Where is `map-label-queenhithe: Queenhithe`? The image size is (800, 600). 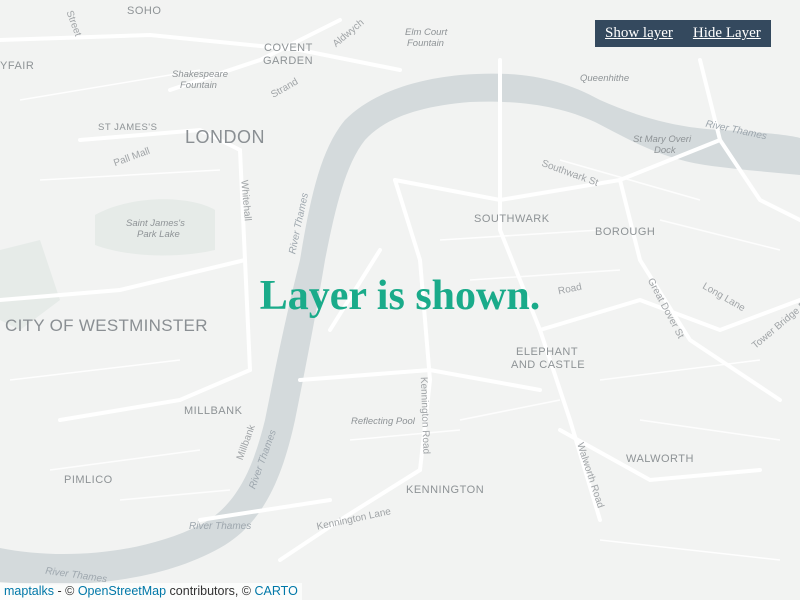
map-label-queenhithe: Queenhithe is located at coordinates (605, 78).